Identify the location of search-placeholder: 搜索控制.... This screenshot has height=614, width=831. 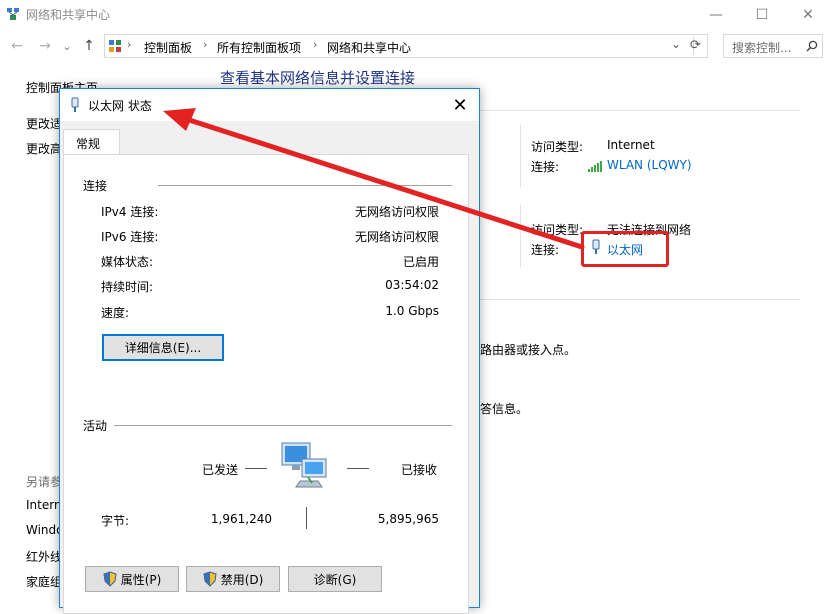
(762, 48).